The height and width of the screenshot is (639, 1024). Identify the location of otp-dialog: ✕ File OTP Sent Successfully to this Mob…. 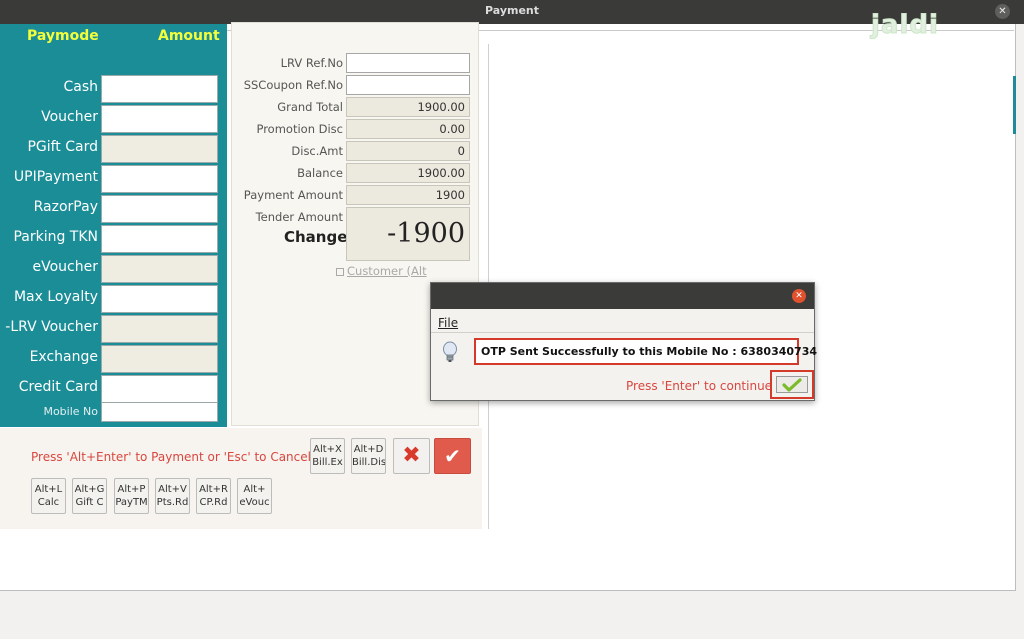
(623, 341).